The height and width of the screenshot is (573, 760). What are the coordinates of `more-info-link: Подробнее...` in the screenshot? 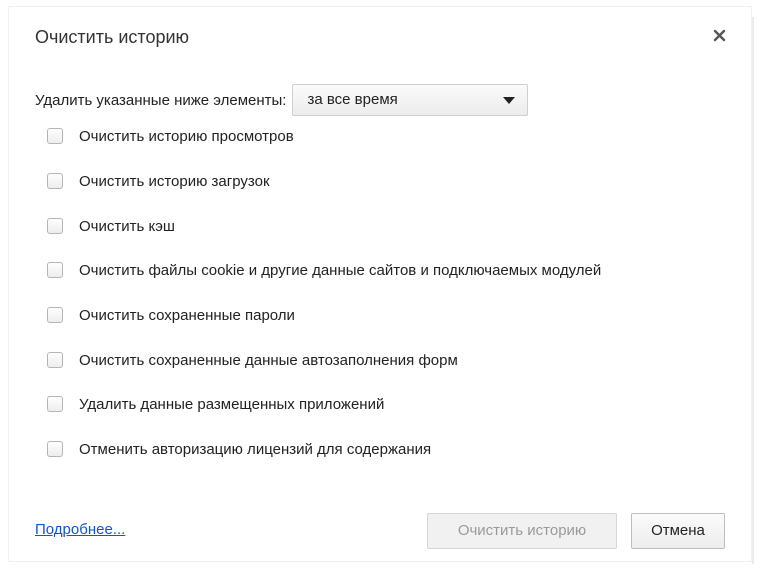 It's located at (80, 529).